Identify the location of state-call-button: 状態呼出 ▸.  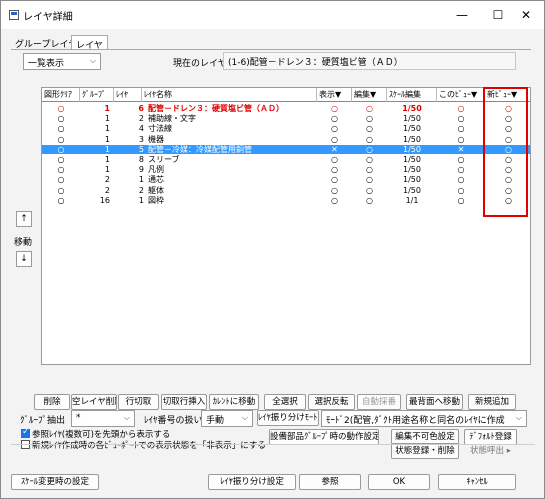
(490, 451).